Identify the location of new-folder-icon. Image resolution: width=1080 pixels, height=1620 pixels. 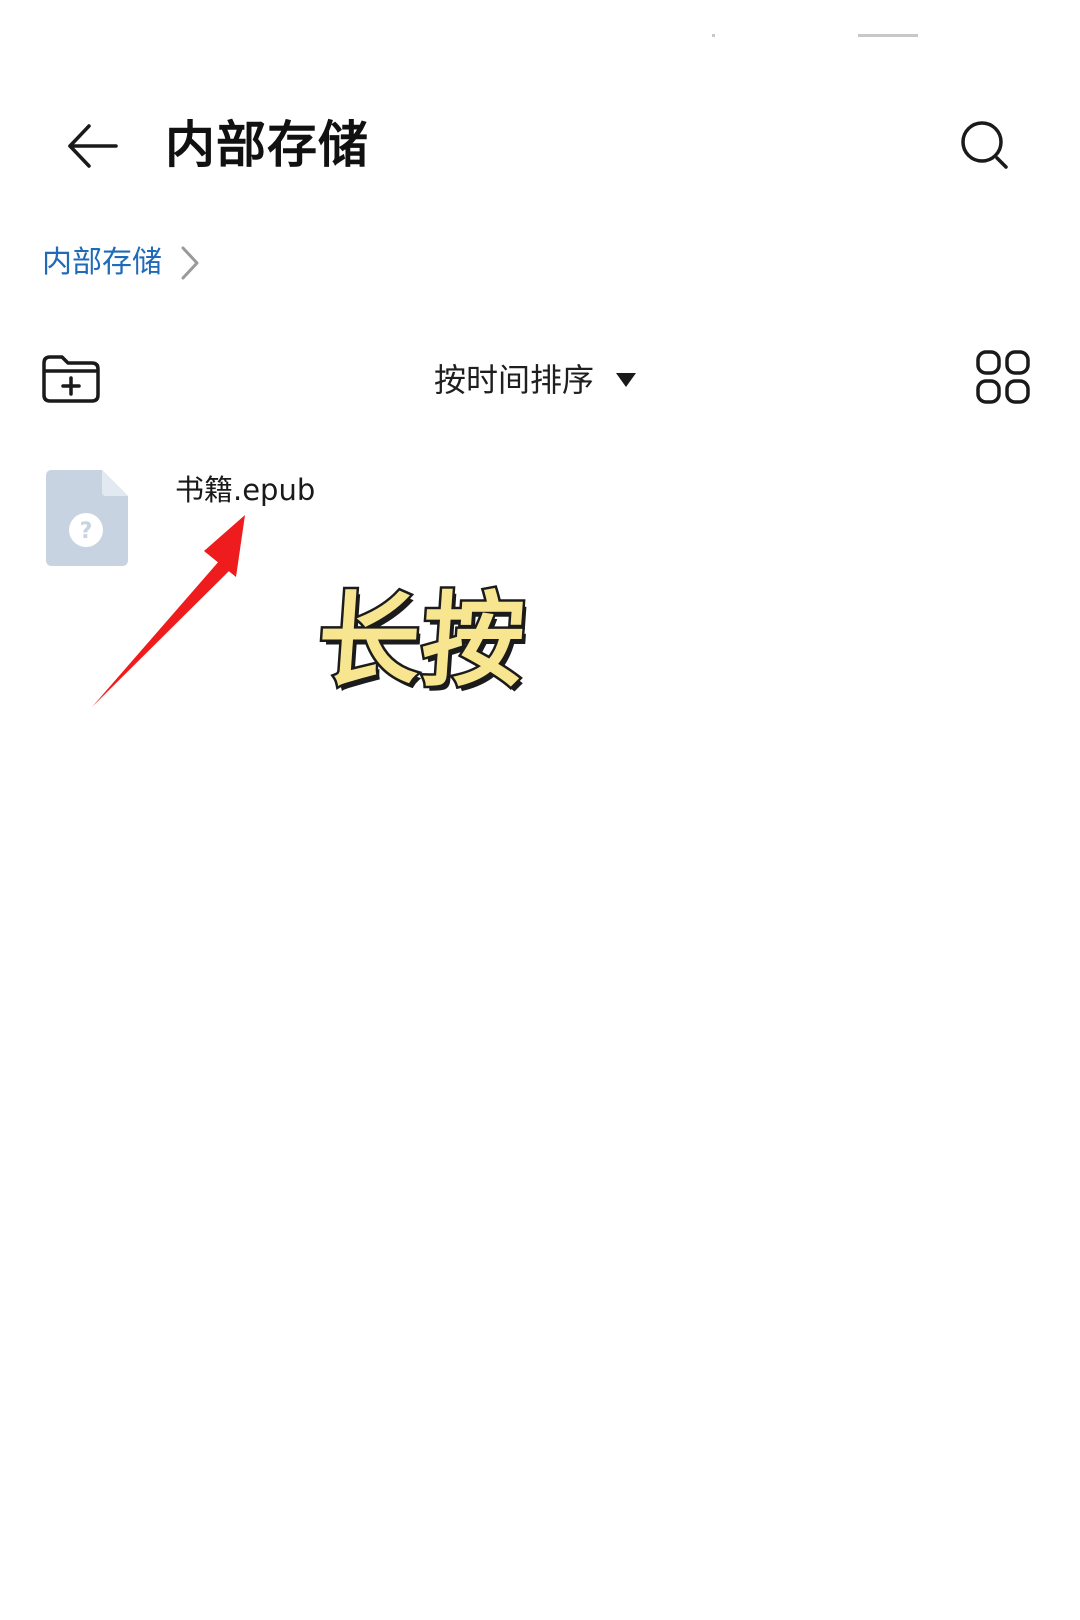
(71, 379).